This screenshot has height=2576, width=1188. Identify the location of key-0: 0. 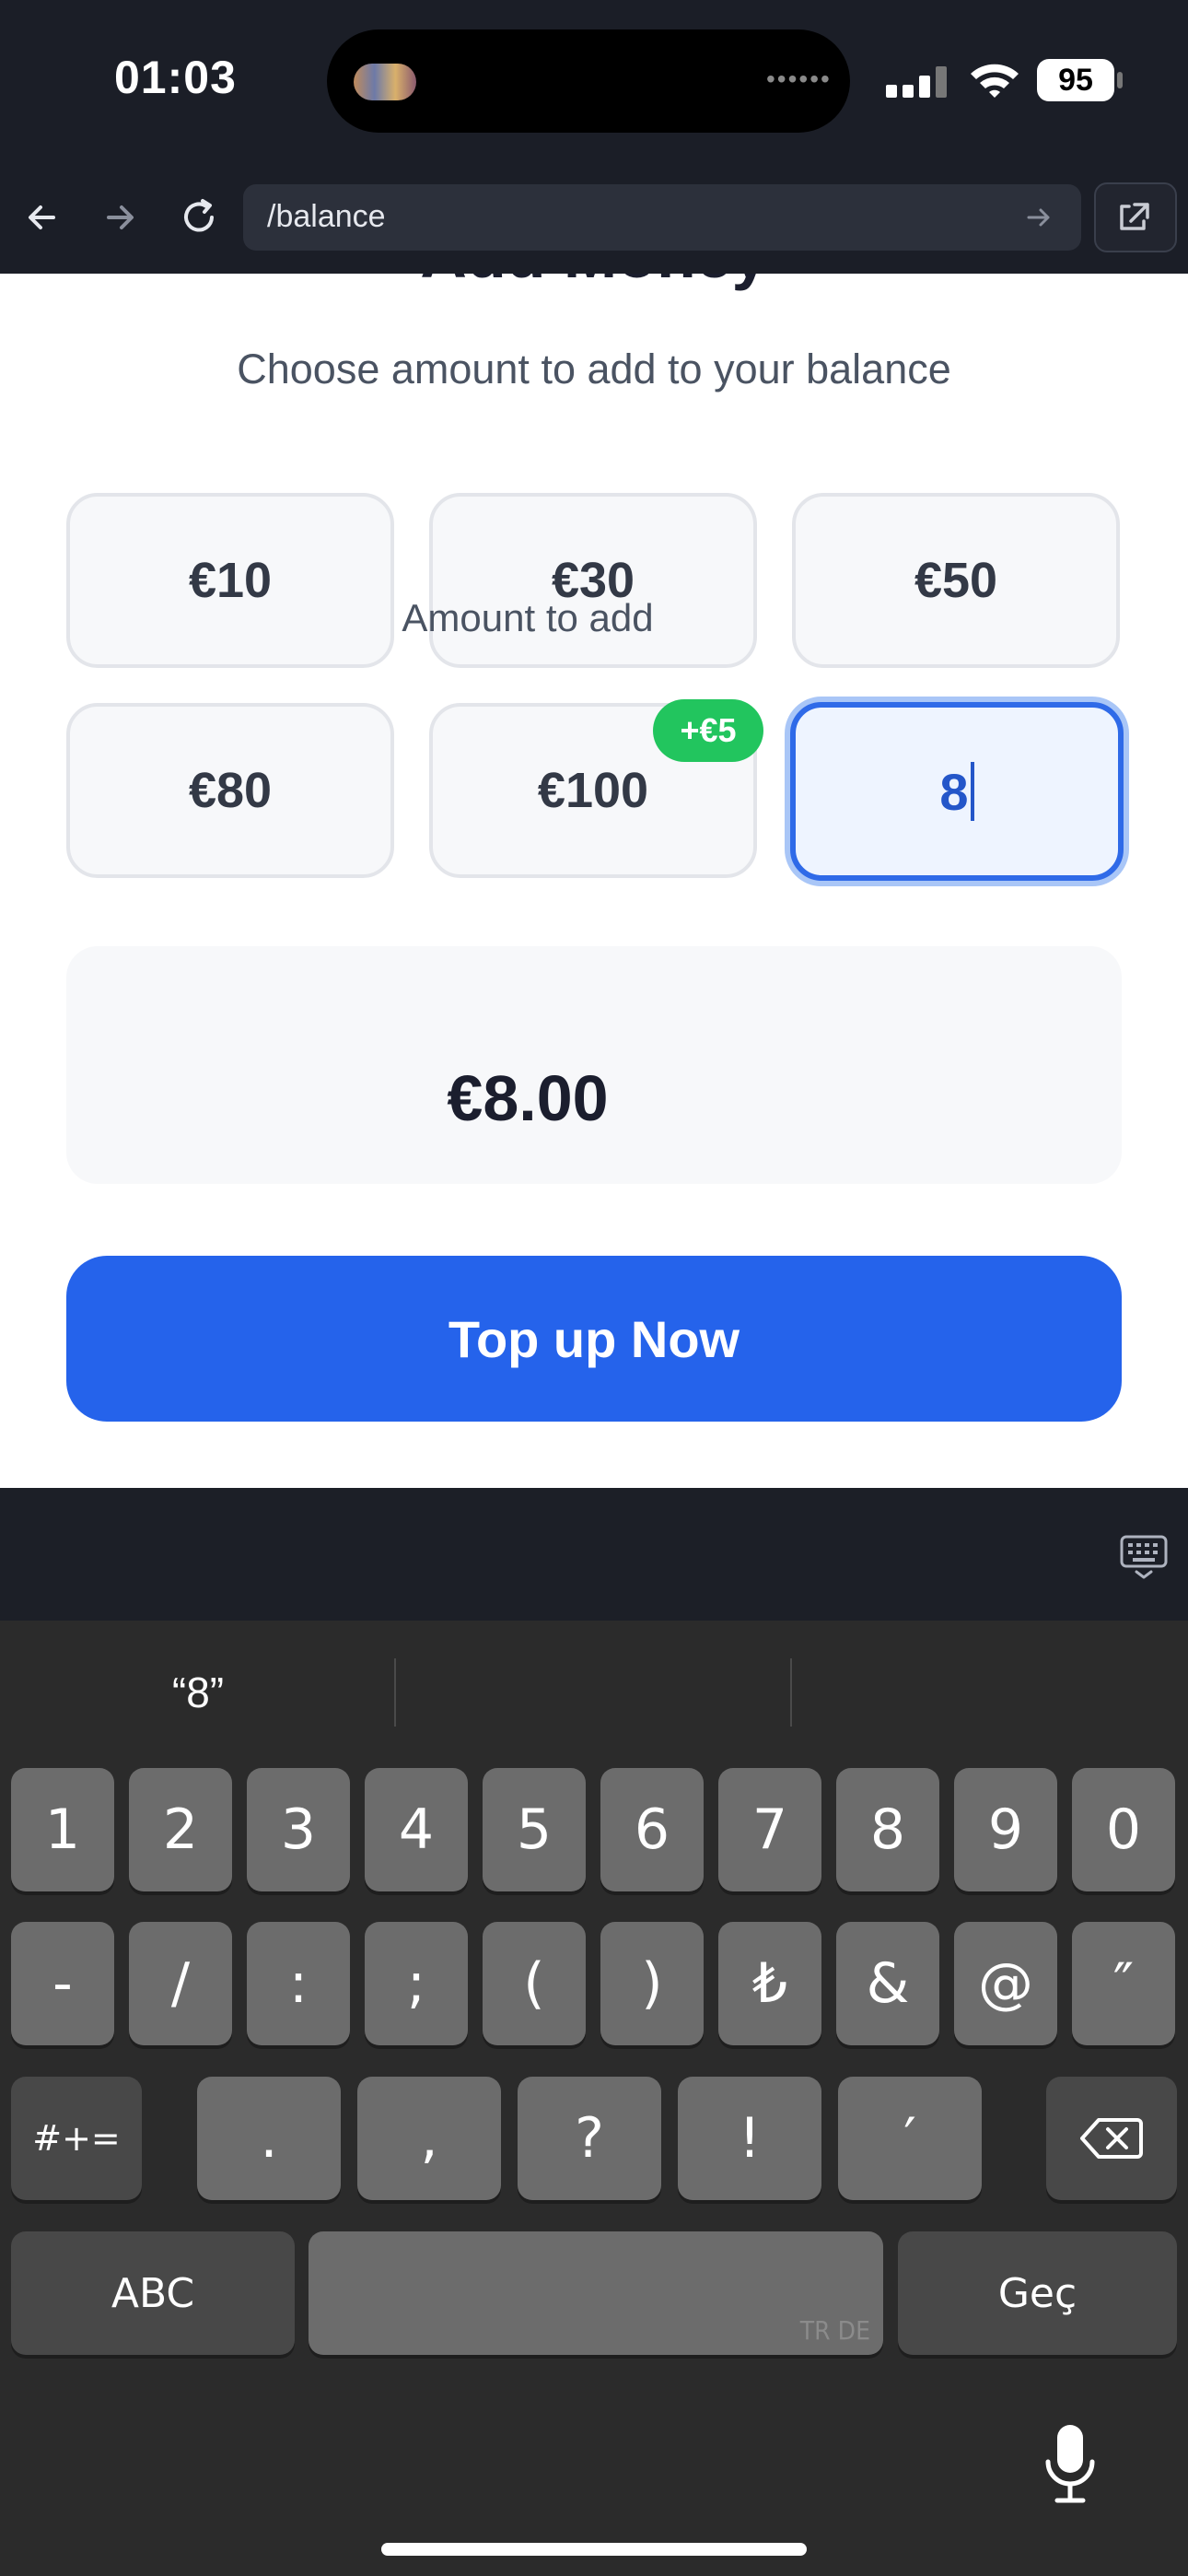
(1123, 1829).